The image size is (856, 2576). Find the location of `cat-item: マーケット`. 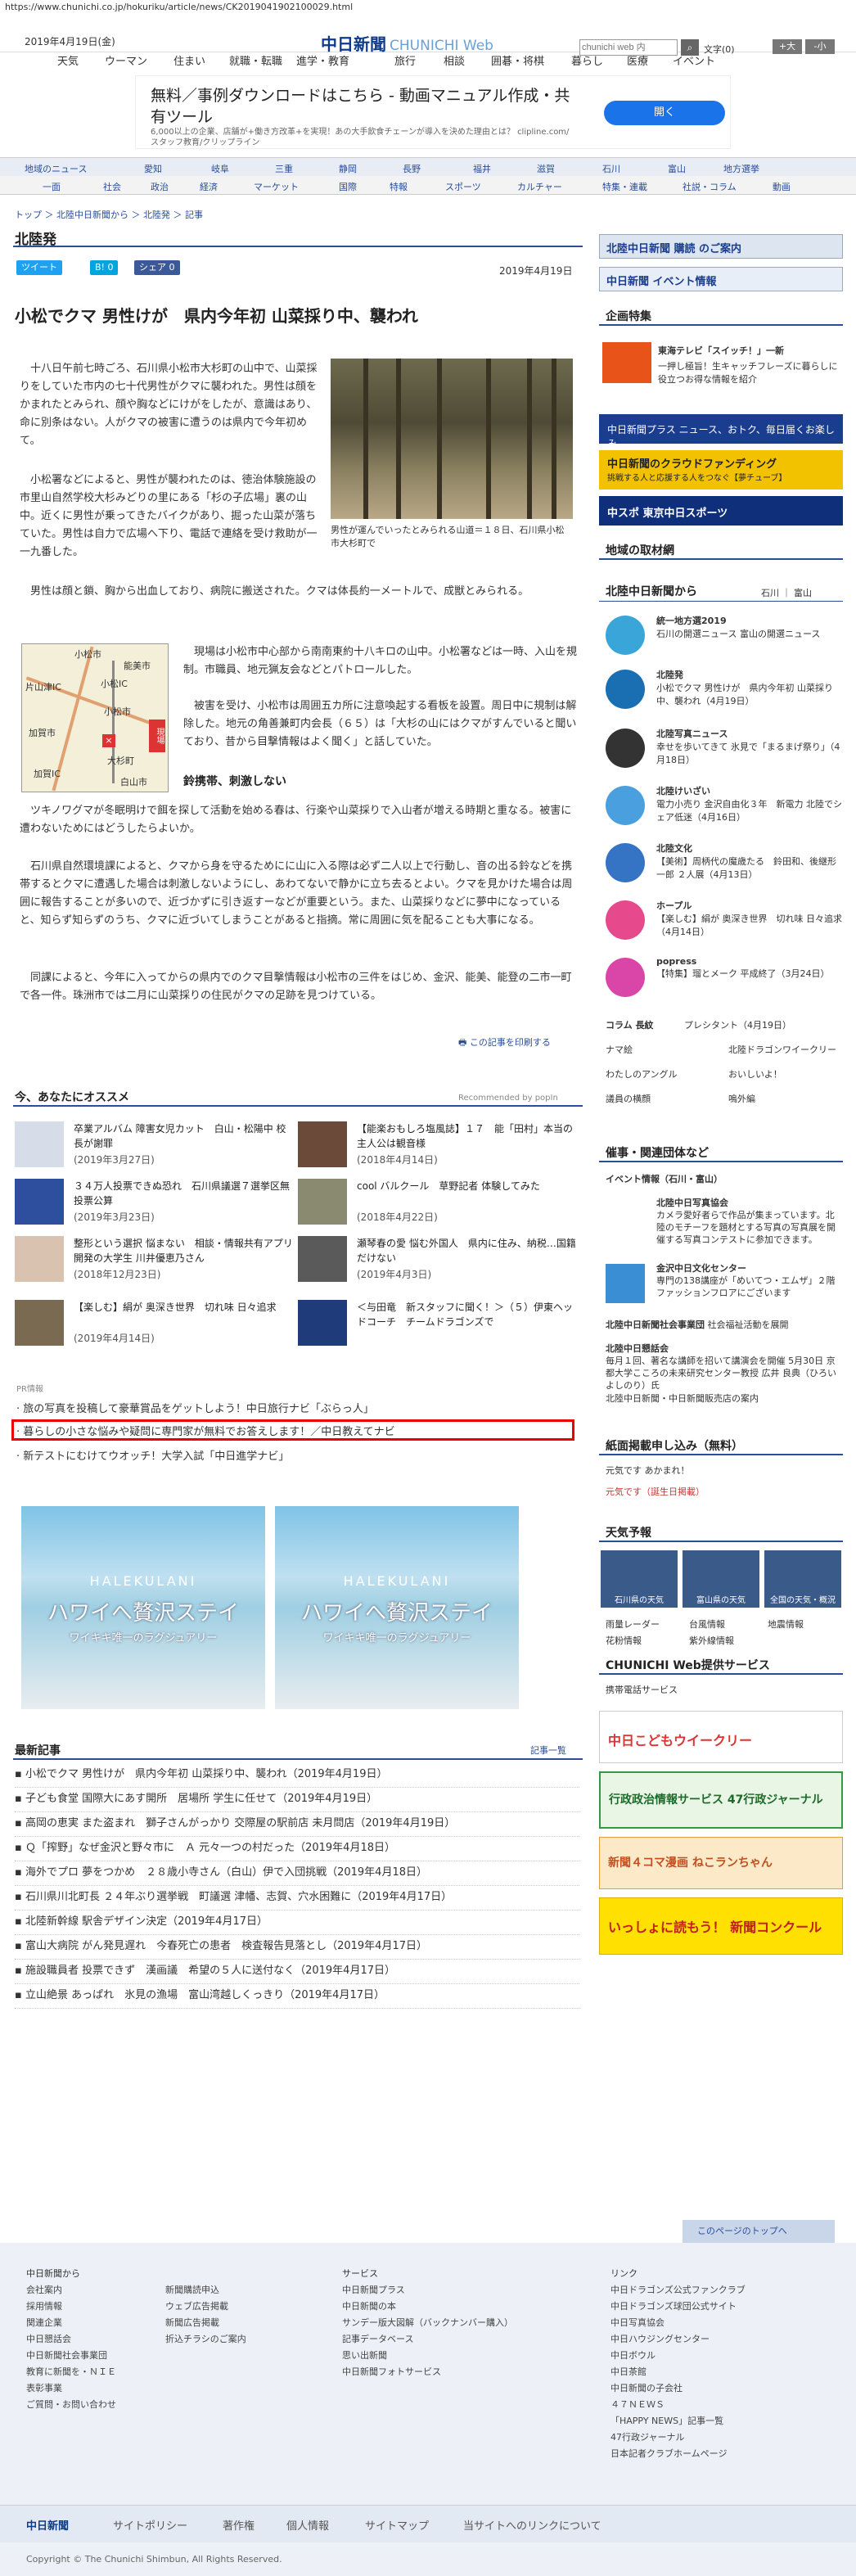

cat-item: マーケット is located at coordinates (276, 186).